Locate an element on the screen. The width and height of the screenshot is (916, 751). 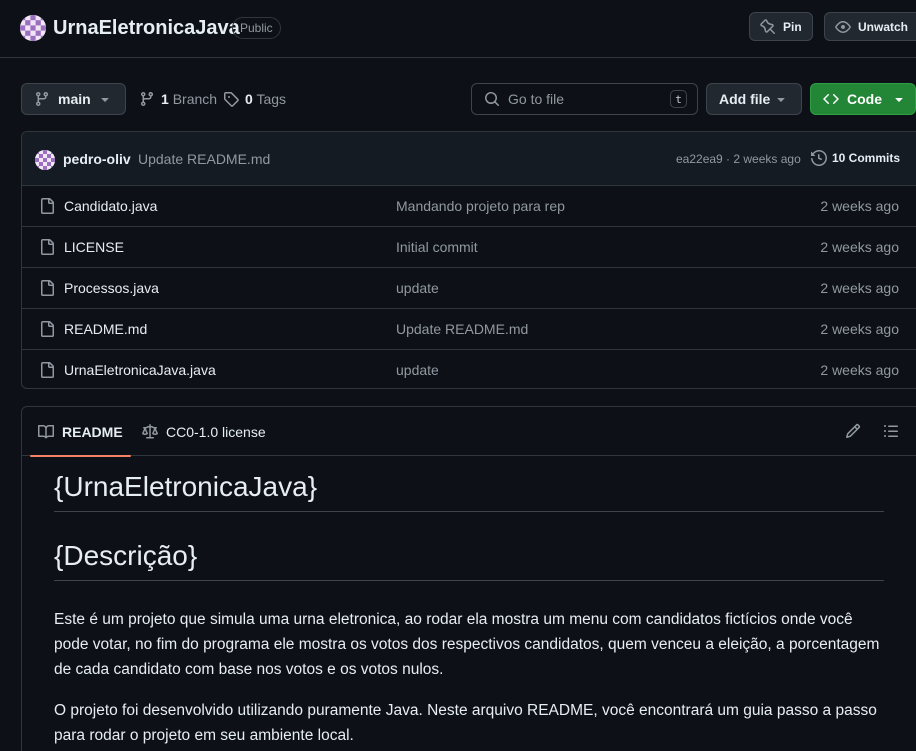
history-icon is located at coordinates (819, 158).